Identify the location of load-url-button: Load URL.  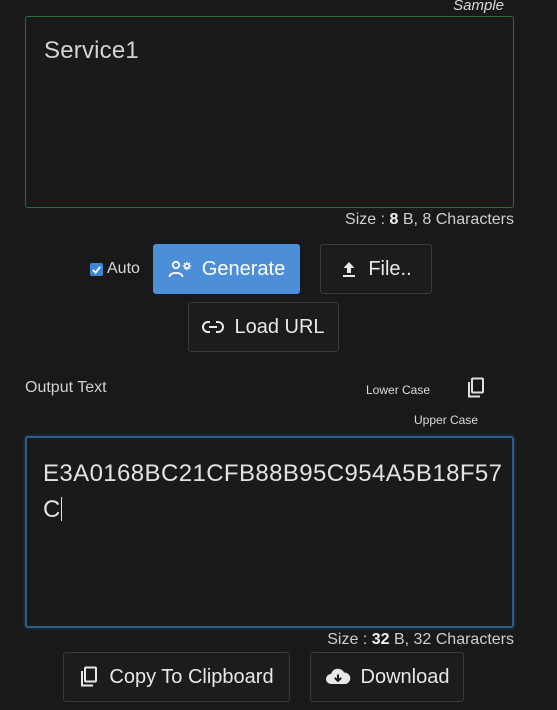
(263, 327).